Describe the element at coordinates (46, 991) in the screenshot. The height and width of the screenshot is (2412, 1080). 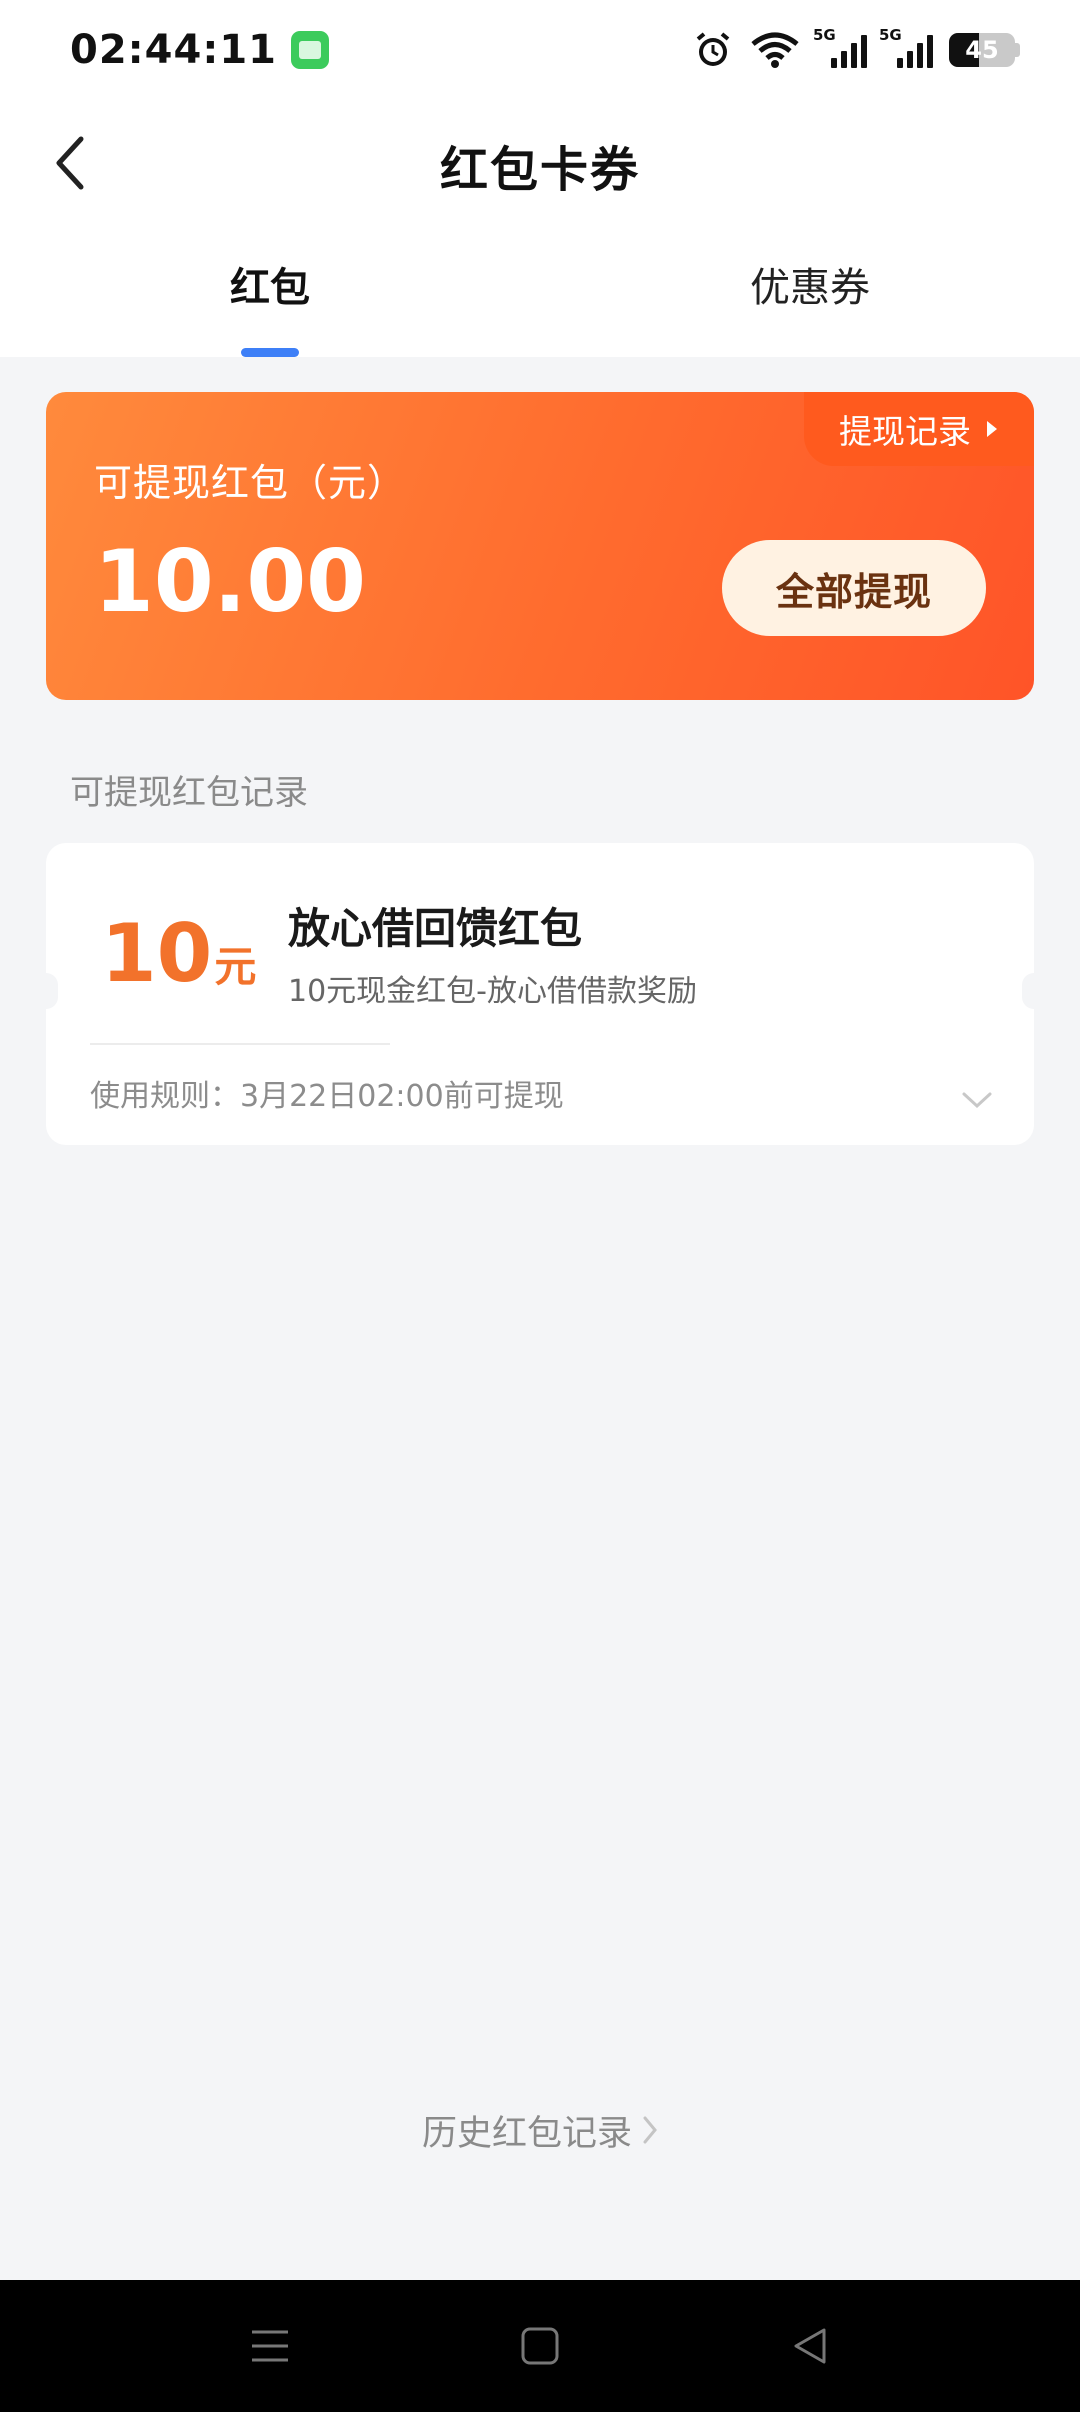
I see `ticket-notch-left` at that location.